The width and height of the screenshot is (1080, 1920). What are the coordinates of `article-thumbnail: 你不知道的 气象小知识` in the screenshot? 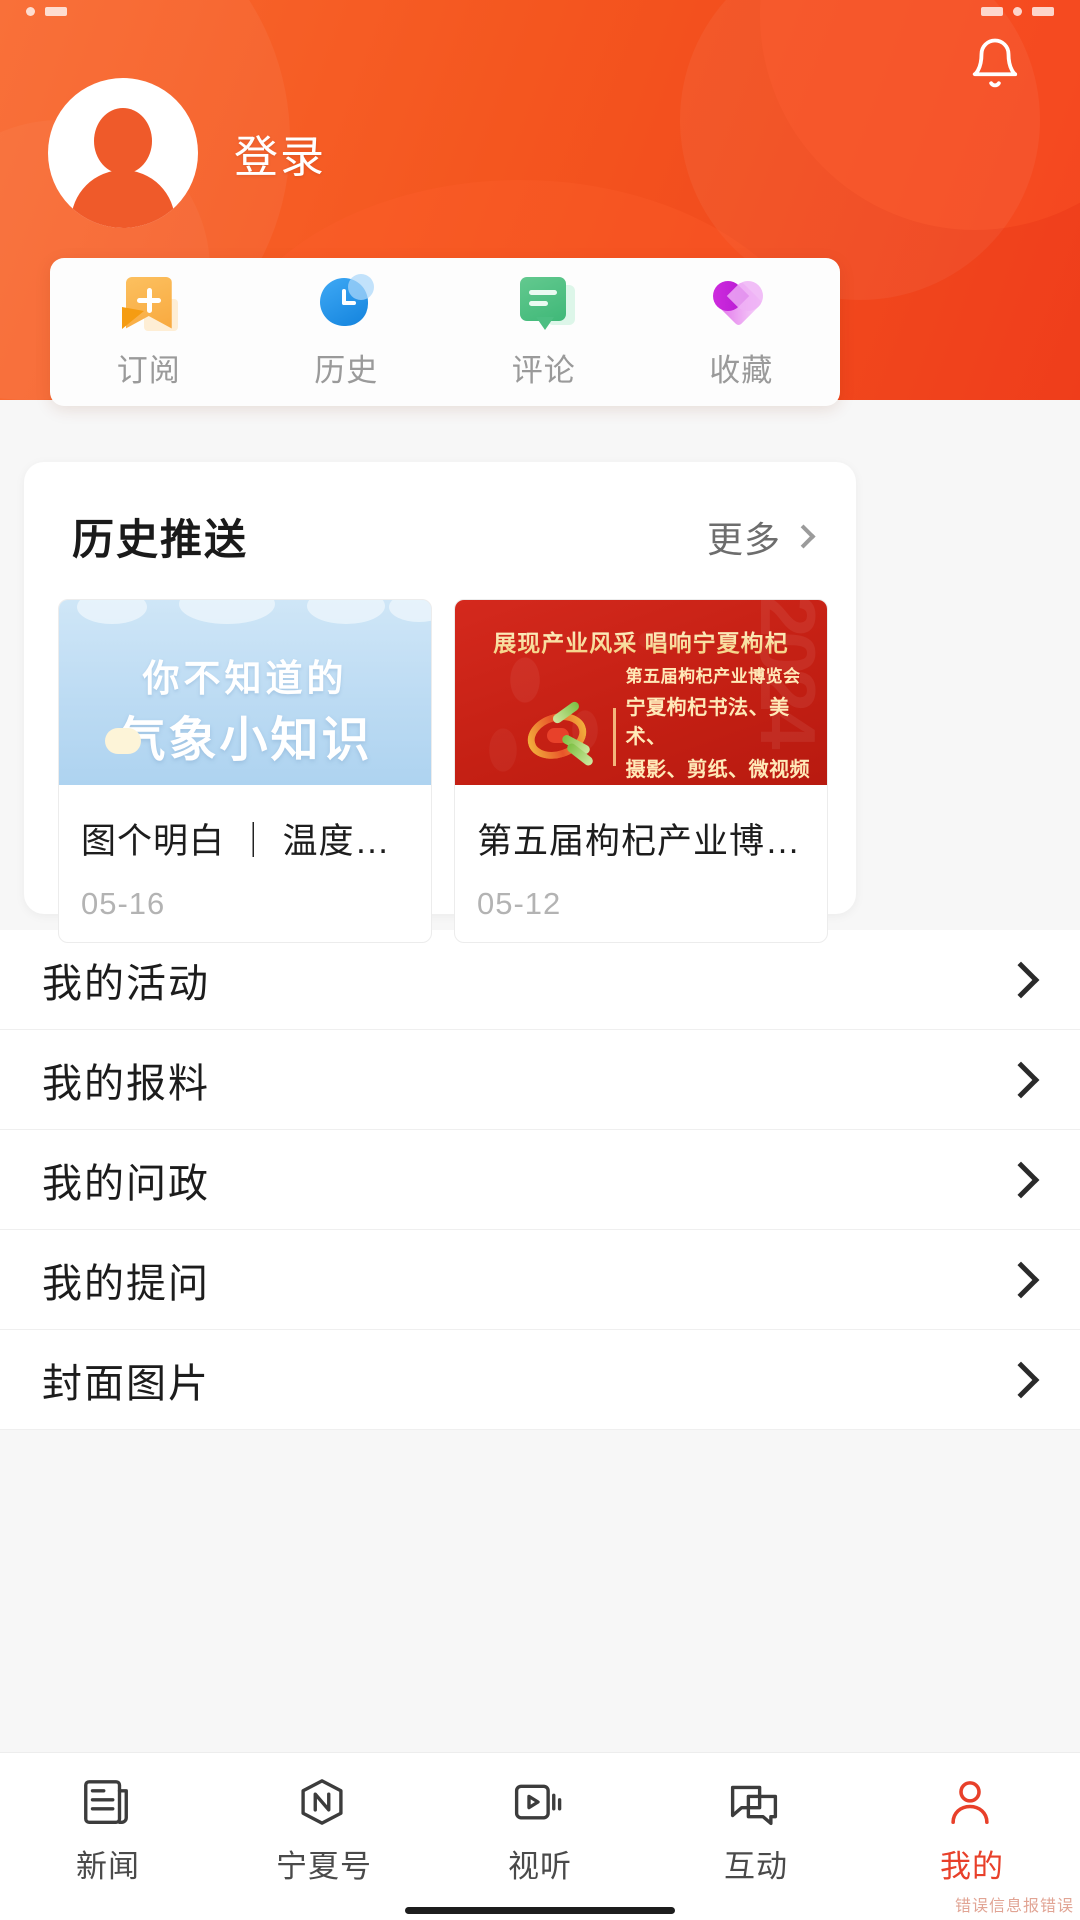 It's located at (245, 692).